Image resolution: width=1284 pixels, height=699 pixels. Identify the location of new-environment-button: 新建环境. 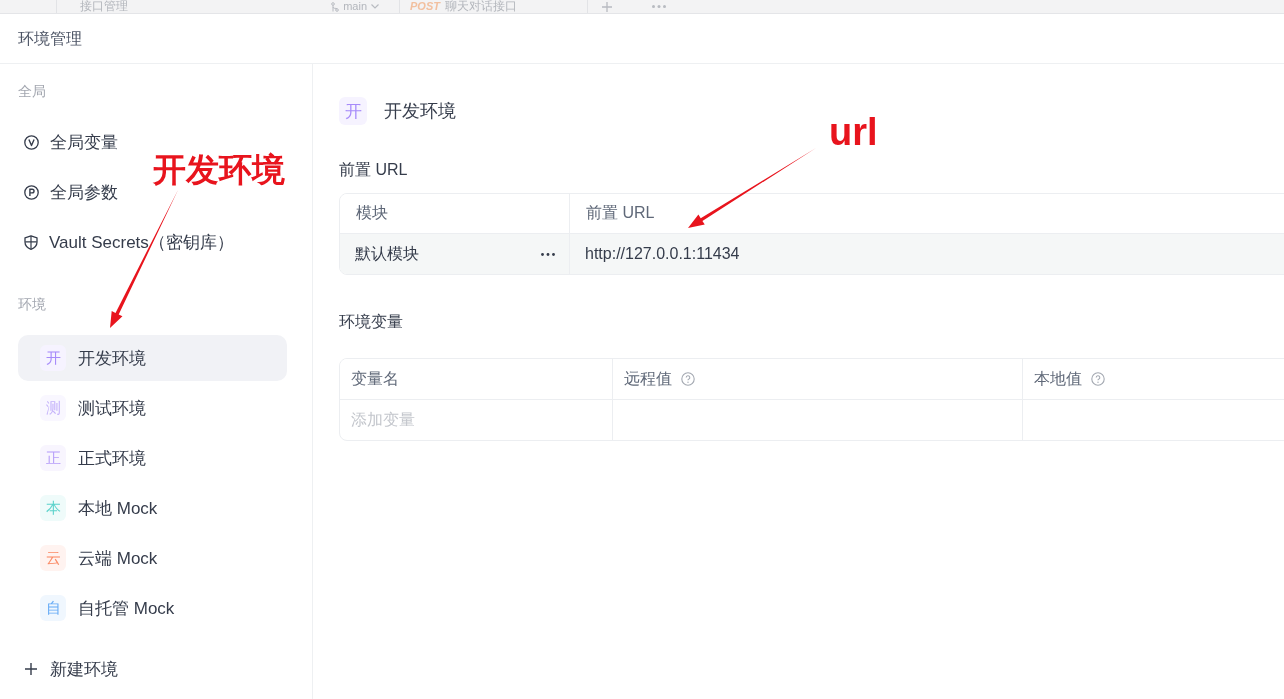
(68, 669).